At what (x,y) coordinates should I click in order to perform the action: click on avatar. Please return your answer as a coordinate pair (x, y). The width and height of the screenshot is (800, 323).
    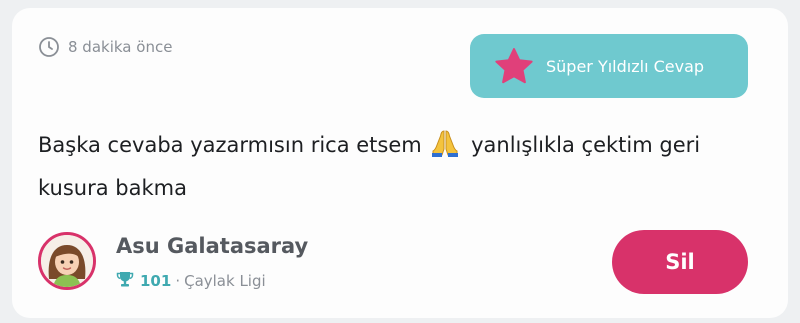
    Looking at the image, I should click on (67, 261).